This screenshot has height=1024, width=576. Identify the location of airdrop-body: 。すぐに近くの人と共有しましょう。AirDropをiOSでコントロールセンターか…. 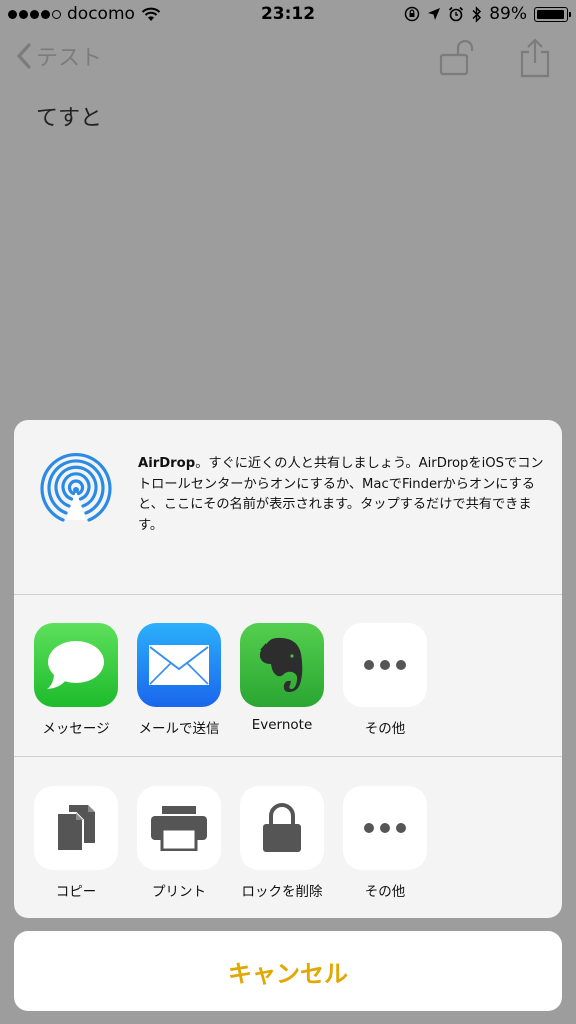
(341, 494).